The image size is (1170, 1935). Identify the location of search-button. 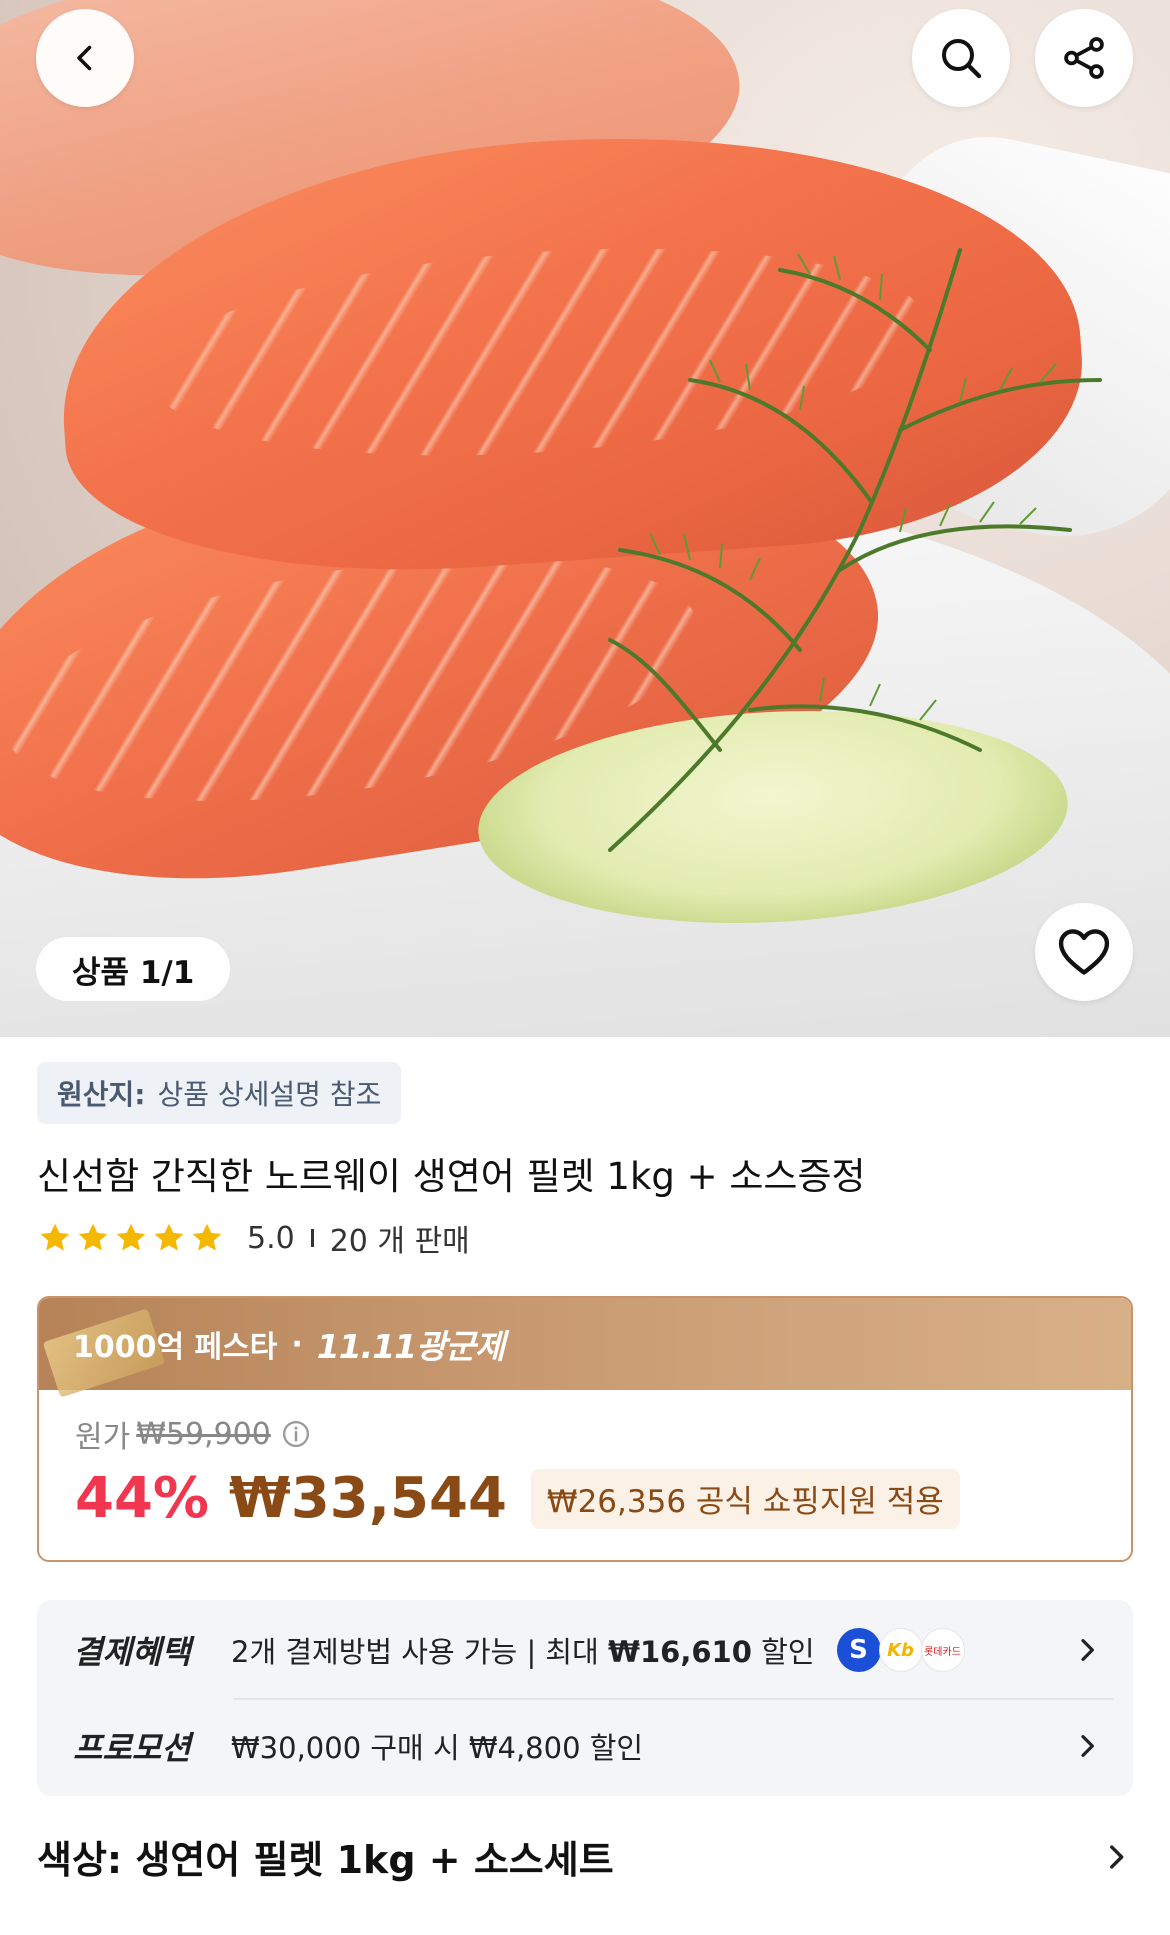
(961, 58).